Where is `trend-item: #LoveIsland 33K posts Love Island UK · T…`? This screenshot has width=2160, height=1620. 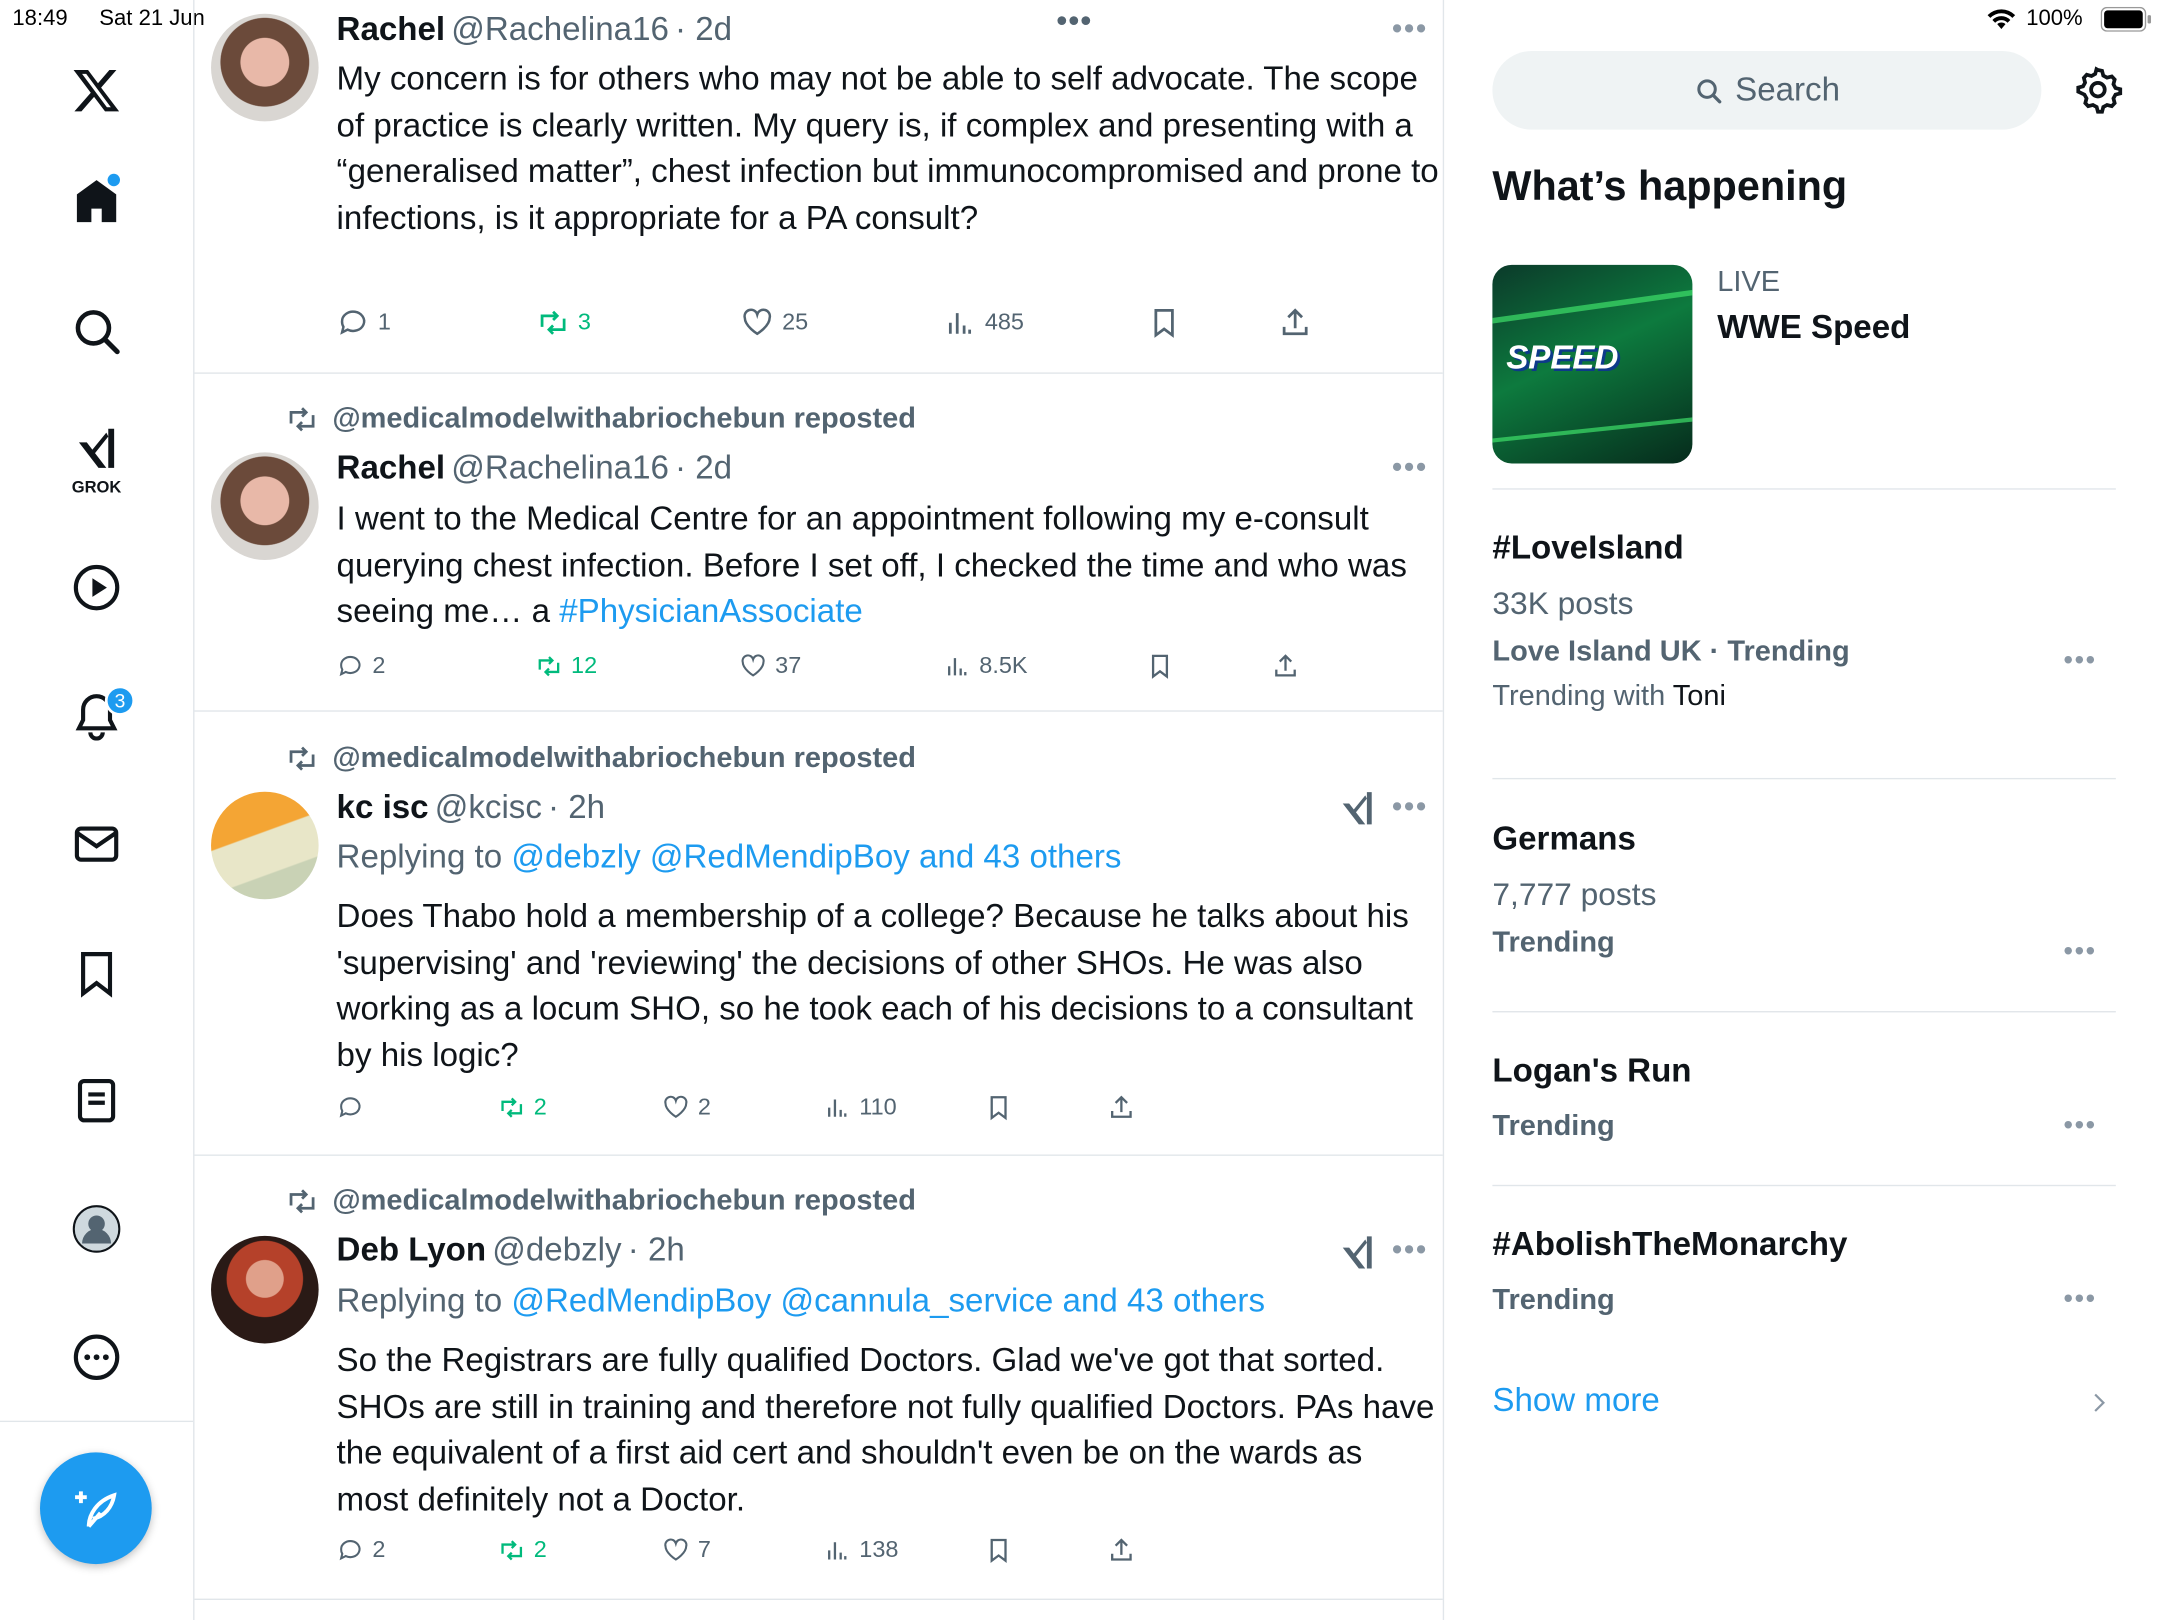
trend-item: #LoveIsland 33K posts Love Island UK · T… is located at coordinates (1803, 621).